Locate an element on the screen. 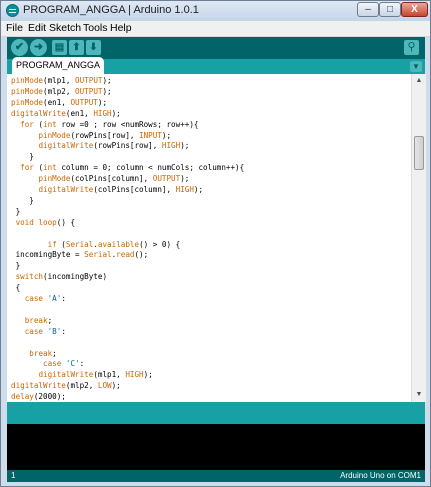  code-token: ; is located at coordinates (50, 320).